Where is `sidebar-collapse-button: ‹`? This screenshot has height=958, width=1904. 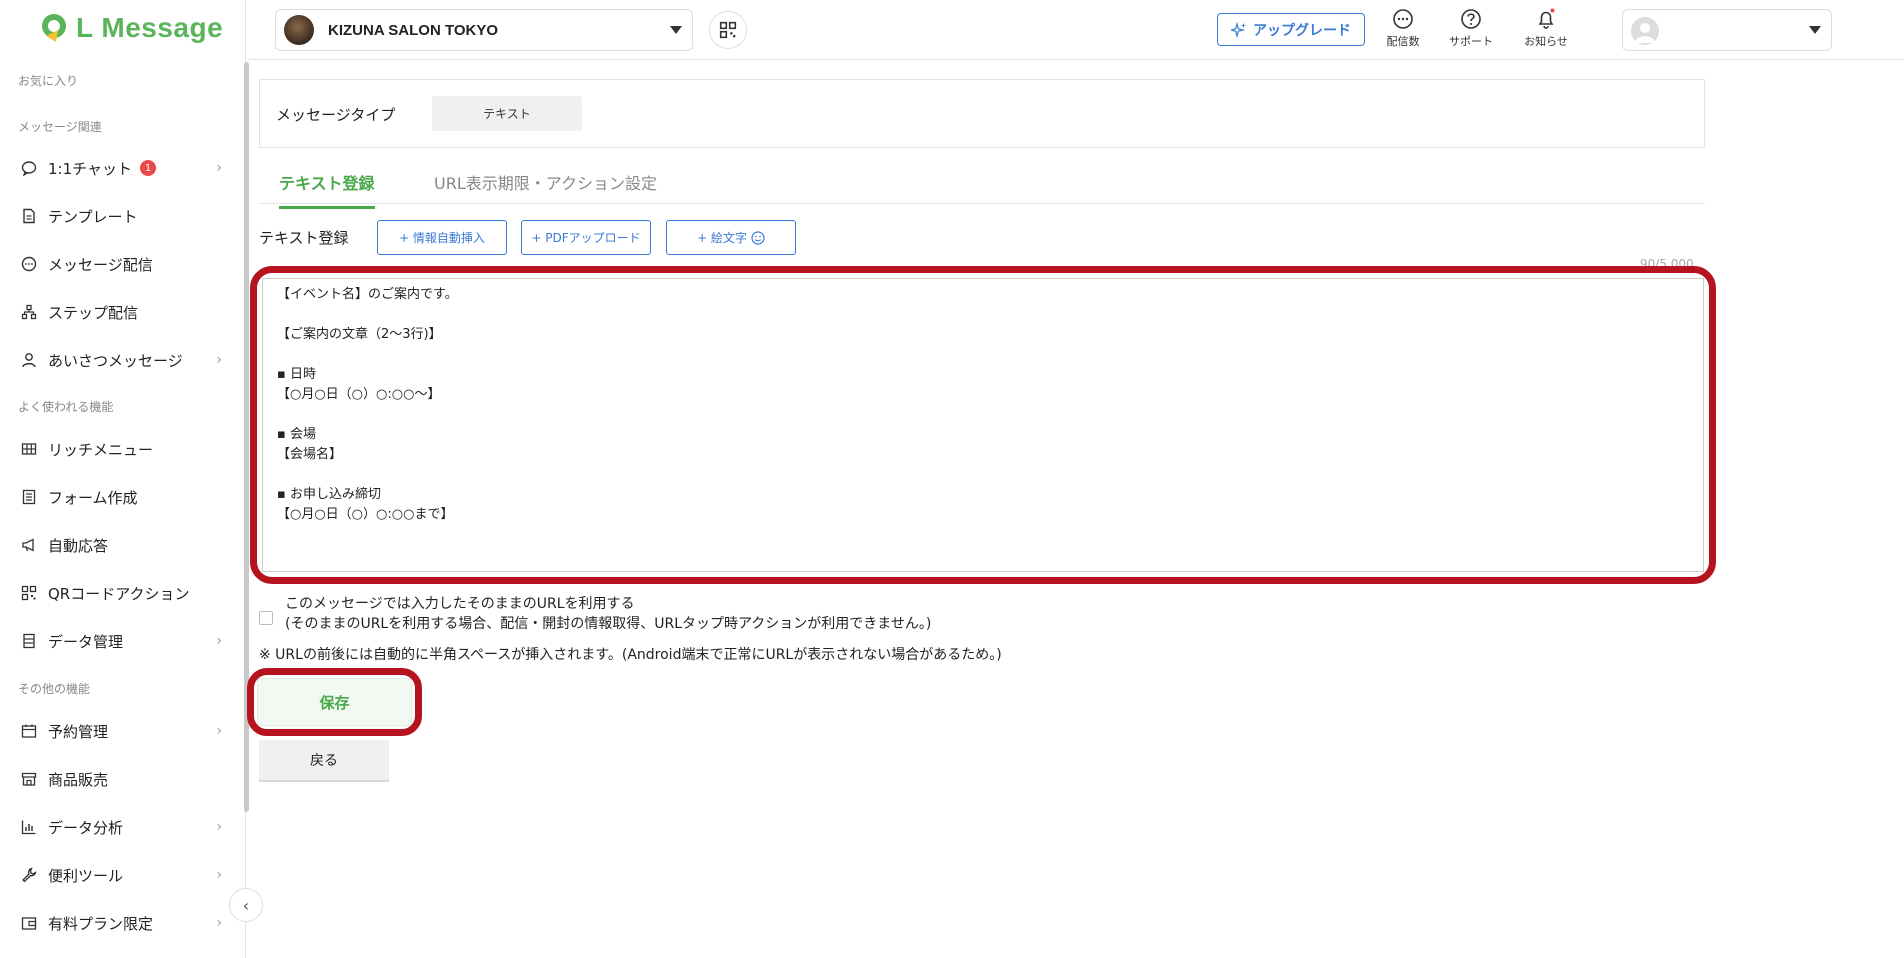 sidebar-collapse-button: ‹ is located at coordinates (246, 905).